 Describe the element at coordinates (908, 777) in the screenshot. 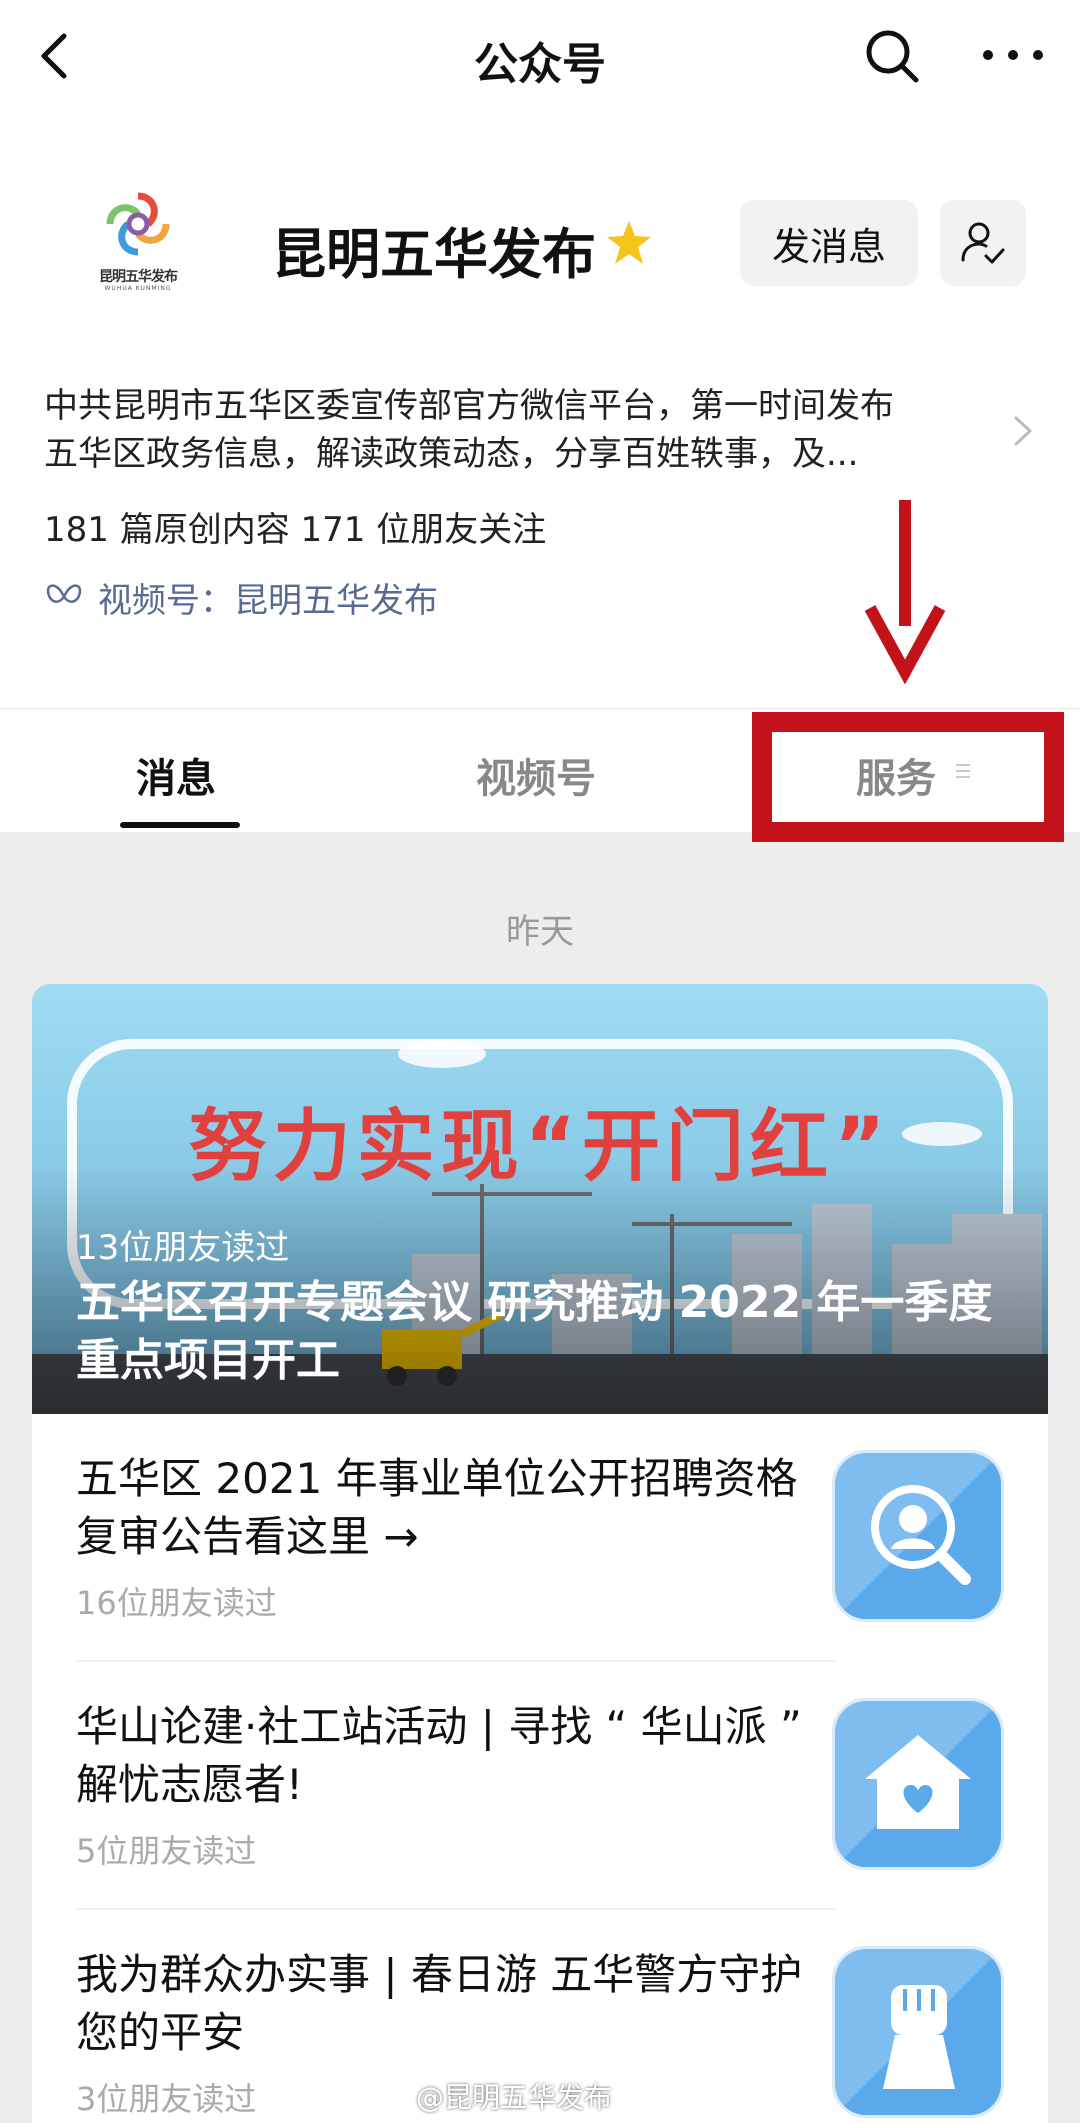

I see `annotation-highlight-box` at that location.